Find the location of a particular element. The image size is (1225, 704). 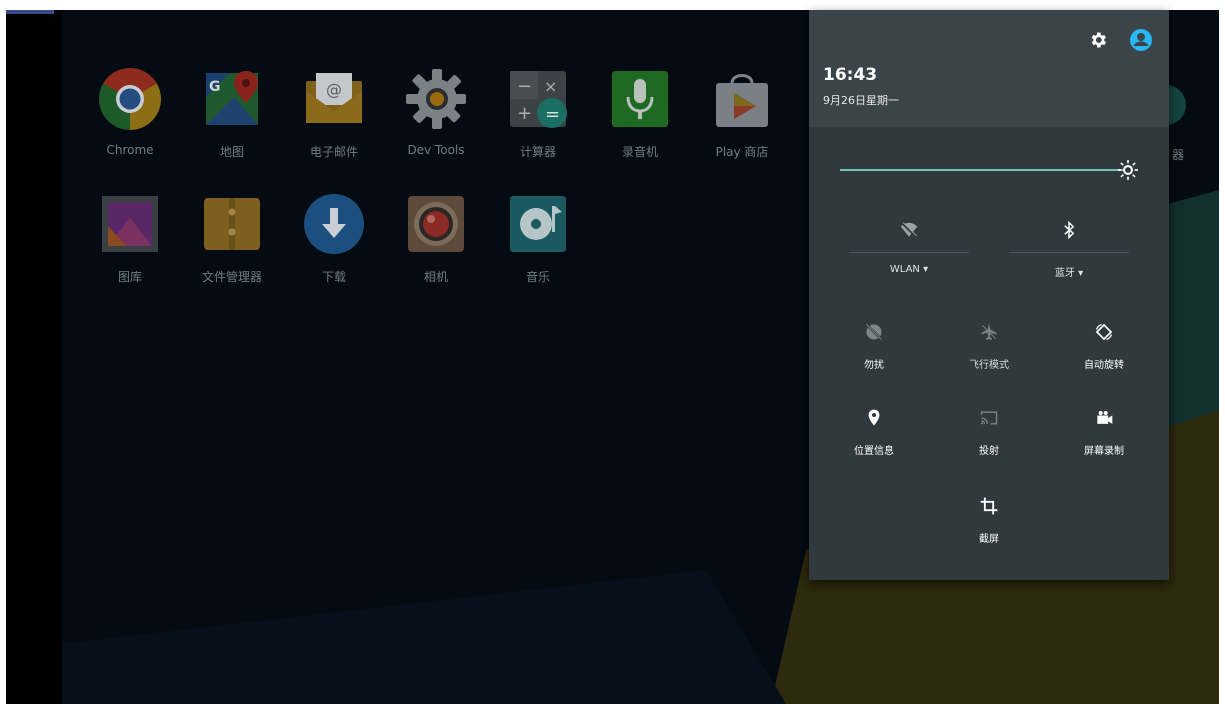

tile-screenshot: 截屏 is located at coordinates (989, 525).